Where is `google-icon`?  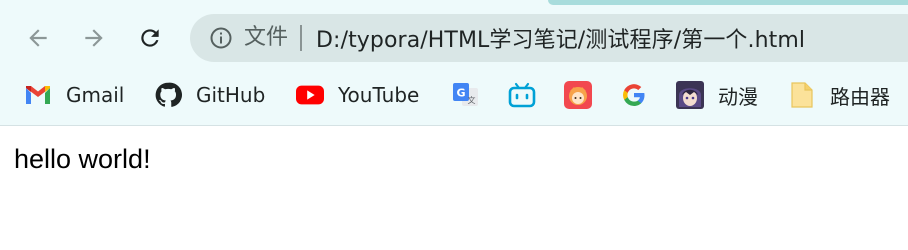
google-icon is located at coordinates (634, 95).